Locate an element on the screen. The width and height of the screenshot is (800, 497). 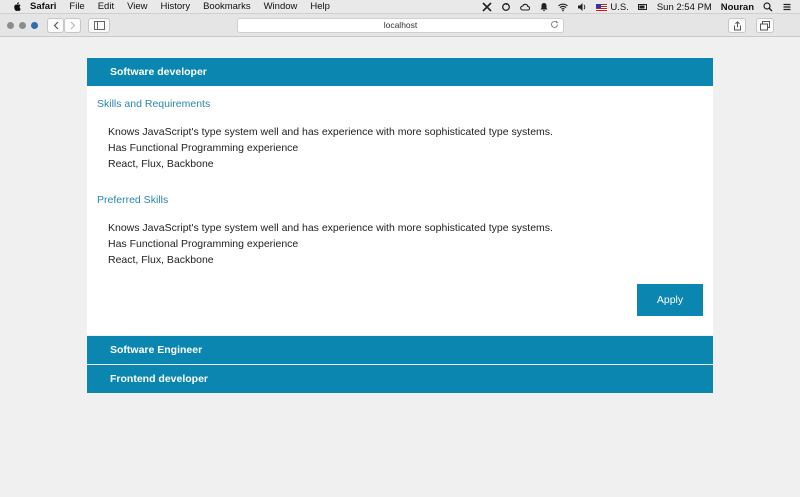
menu-window: Window is located at coordinates (281, 6).